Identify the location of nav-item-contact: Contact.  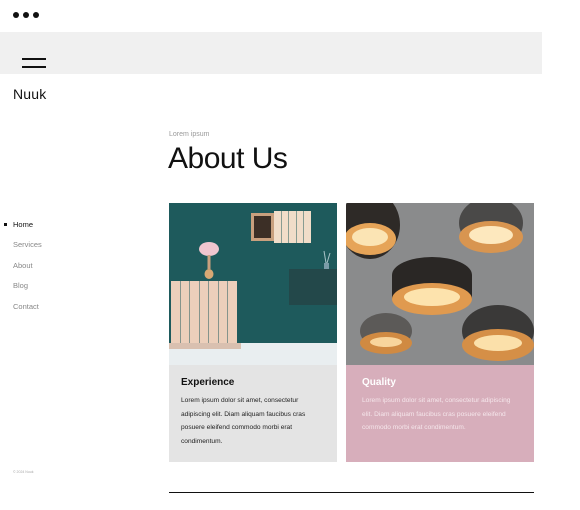
(27, 306).